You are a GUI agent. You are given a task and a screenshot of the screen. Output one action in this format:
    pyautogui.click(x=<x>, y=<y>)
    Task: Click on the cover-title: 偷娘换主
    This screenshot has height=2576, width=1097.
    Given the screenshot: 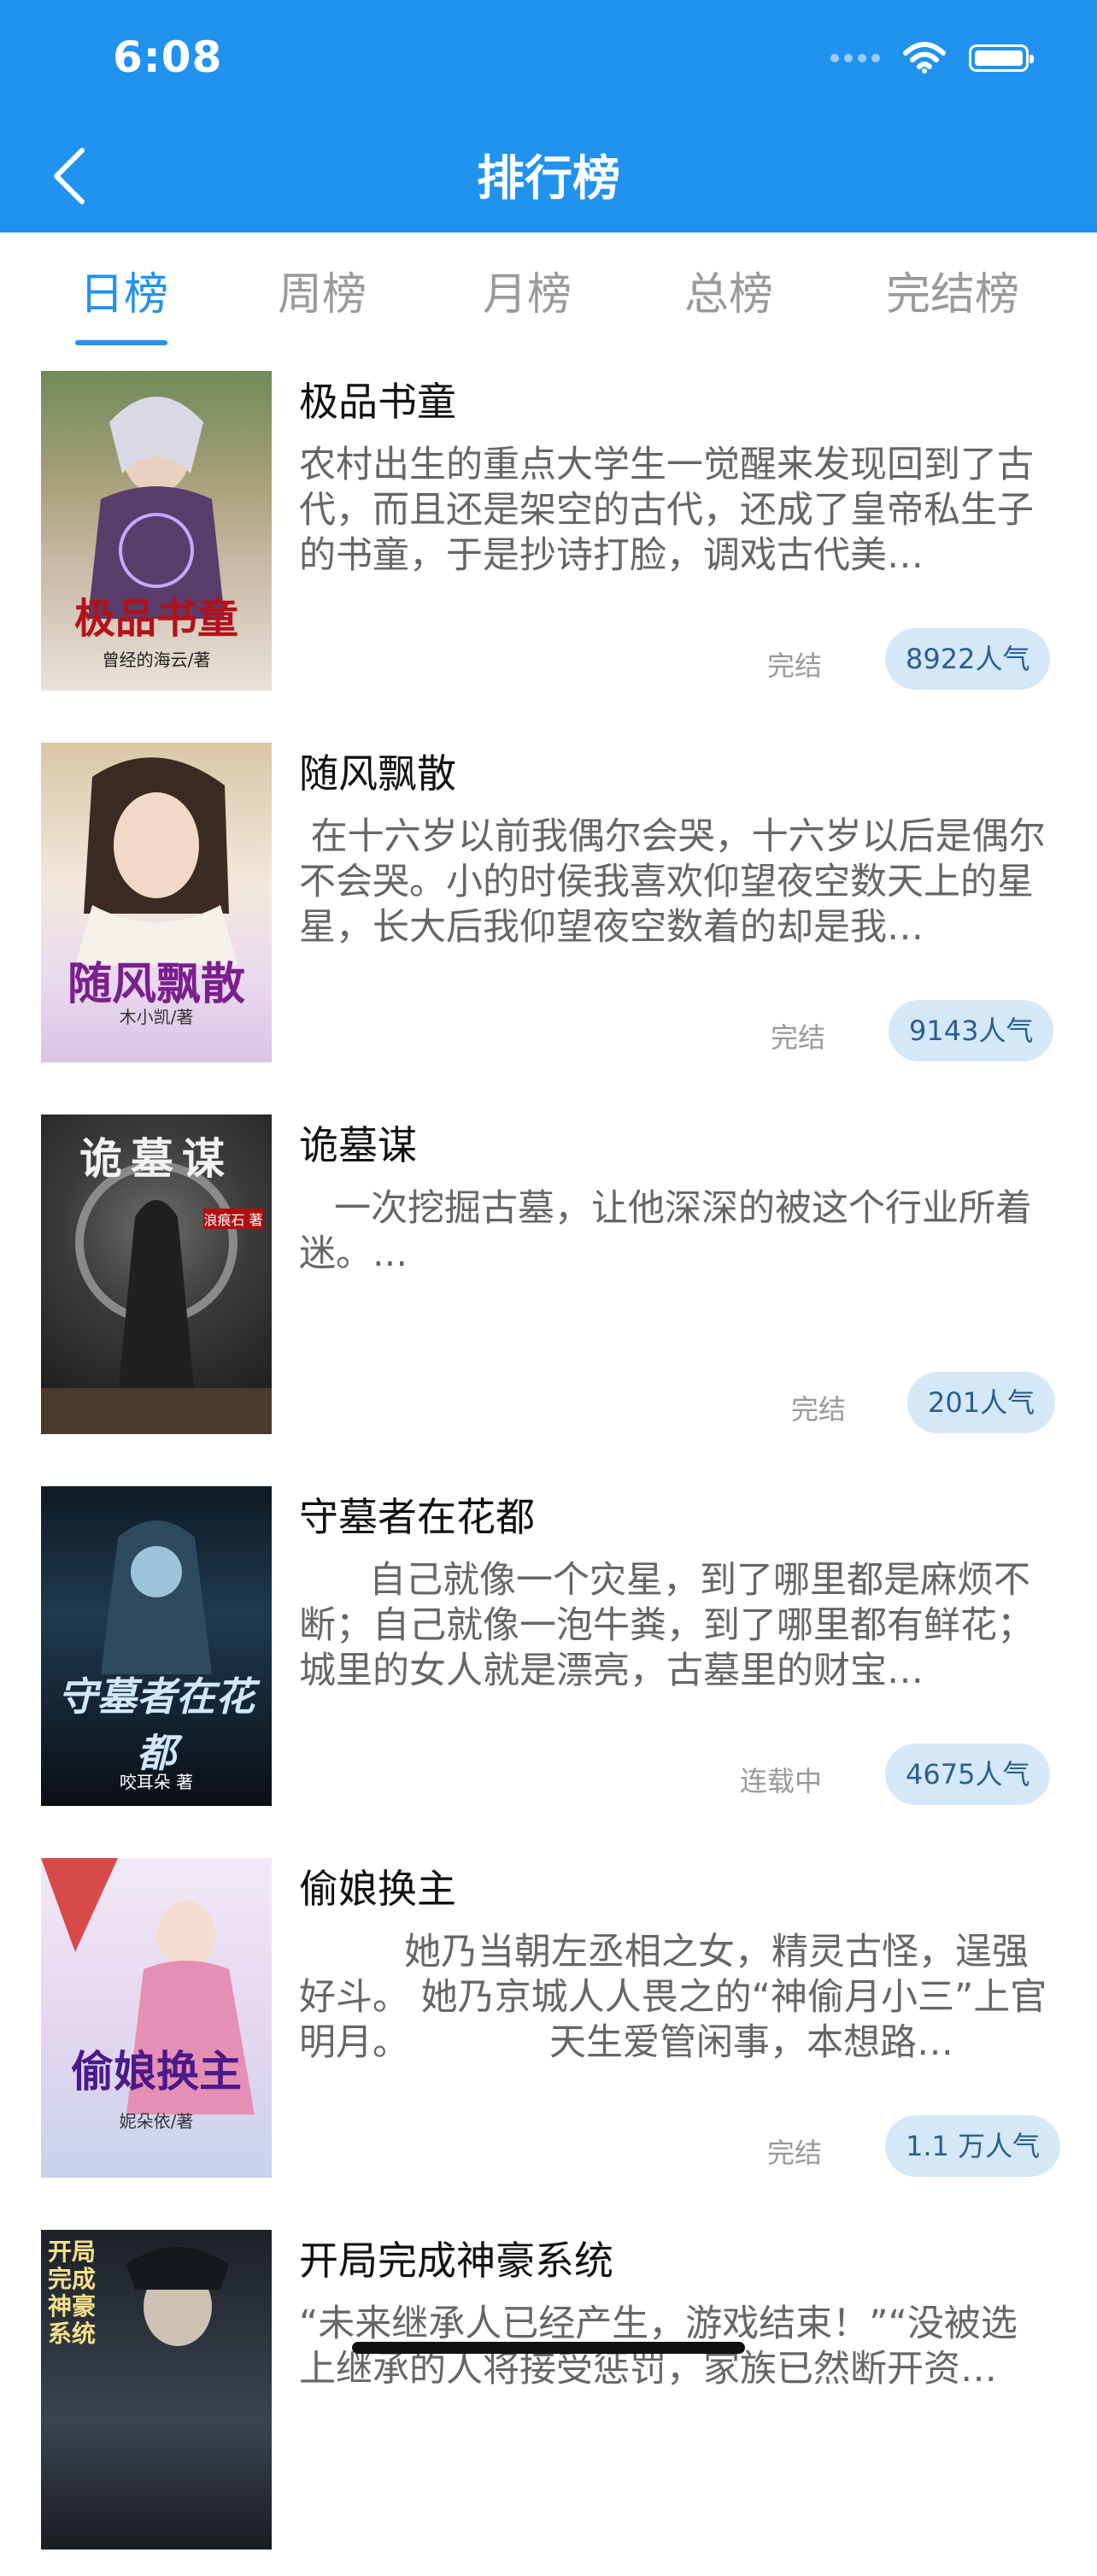 What is the action you would take?
    pyautogui.click(x=156, y=2071)
    